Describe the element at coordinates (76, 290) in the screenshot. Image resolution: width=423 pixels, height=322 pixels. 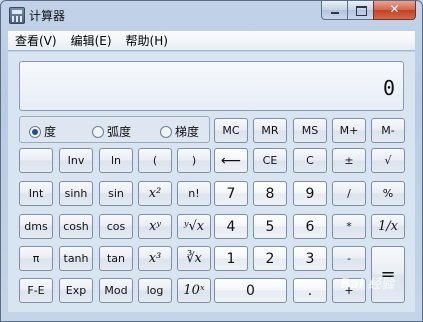
I see `exp-button: Exp` at that location.